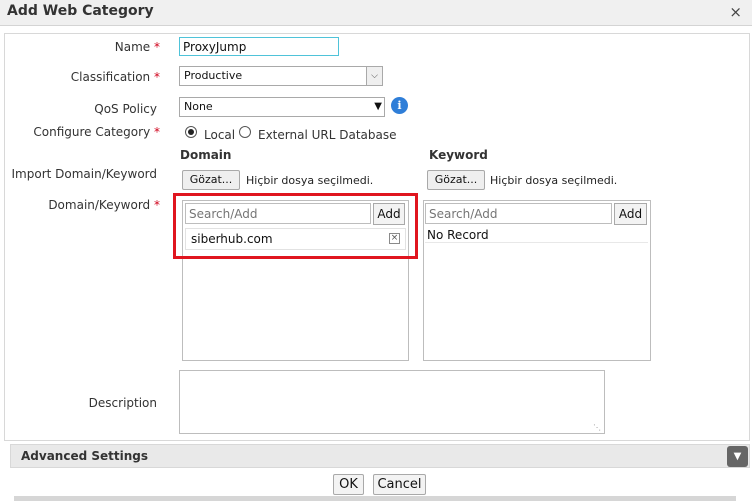 This screenshot has height=501, width=752. I want to click on description-label: Description, so click(122, 403).